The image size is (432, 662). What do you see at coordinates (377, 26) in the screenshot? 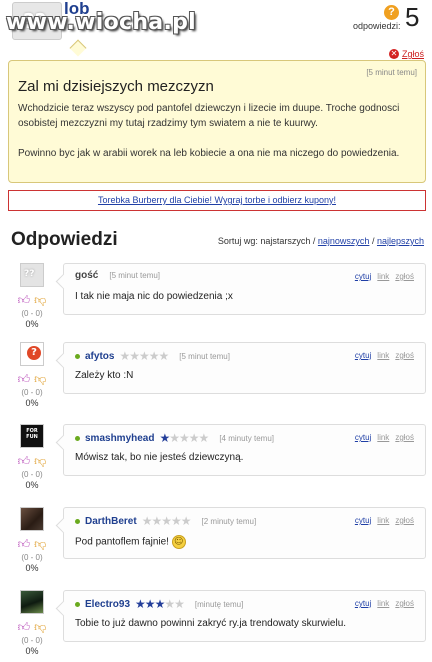
I see `answers-label: odpowiedzi:` at bounding box center [377, 26].